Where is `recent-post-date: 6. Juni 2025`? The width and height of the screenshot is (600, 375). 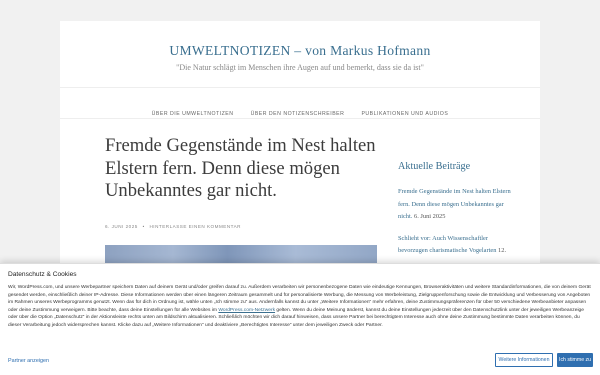
recent-post-date: 6. Juni 2025 is located at coordinates (430, 216).